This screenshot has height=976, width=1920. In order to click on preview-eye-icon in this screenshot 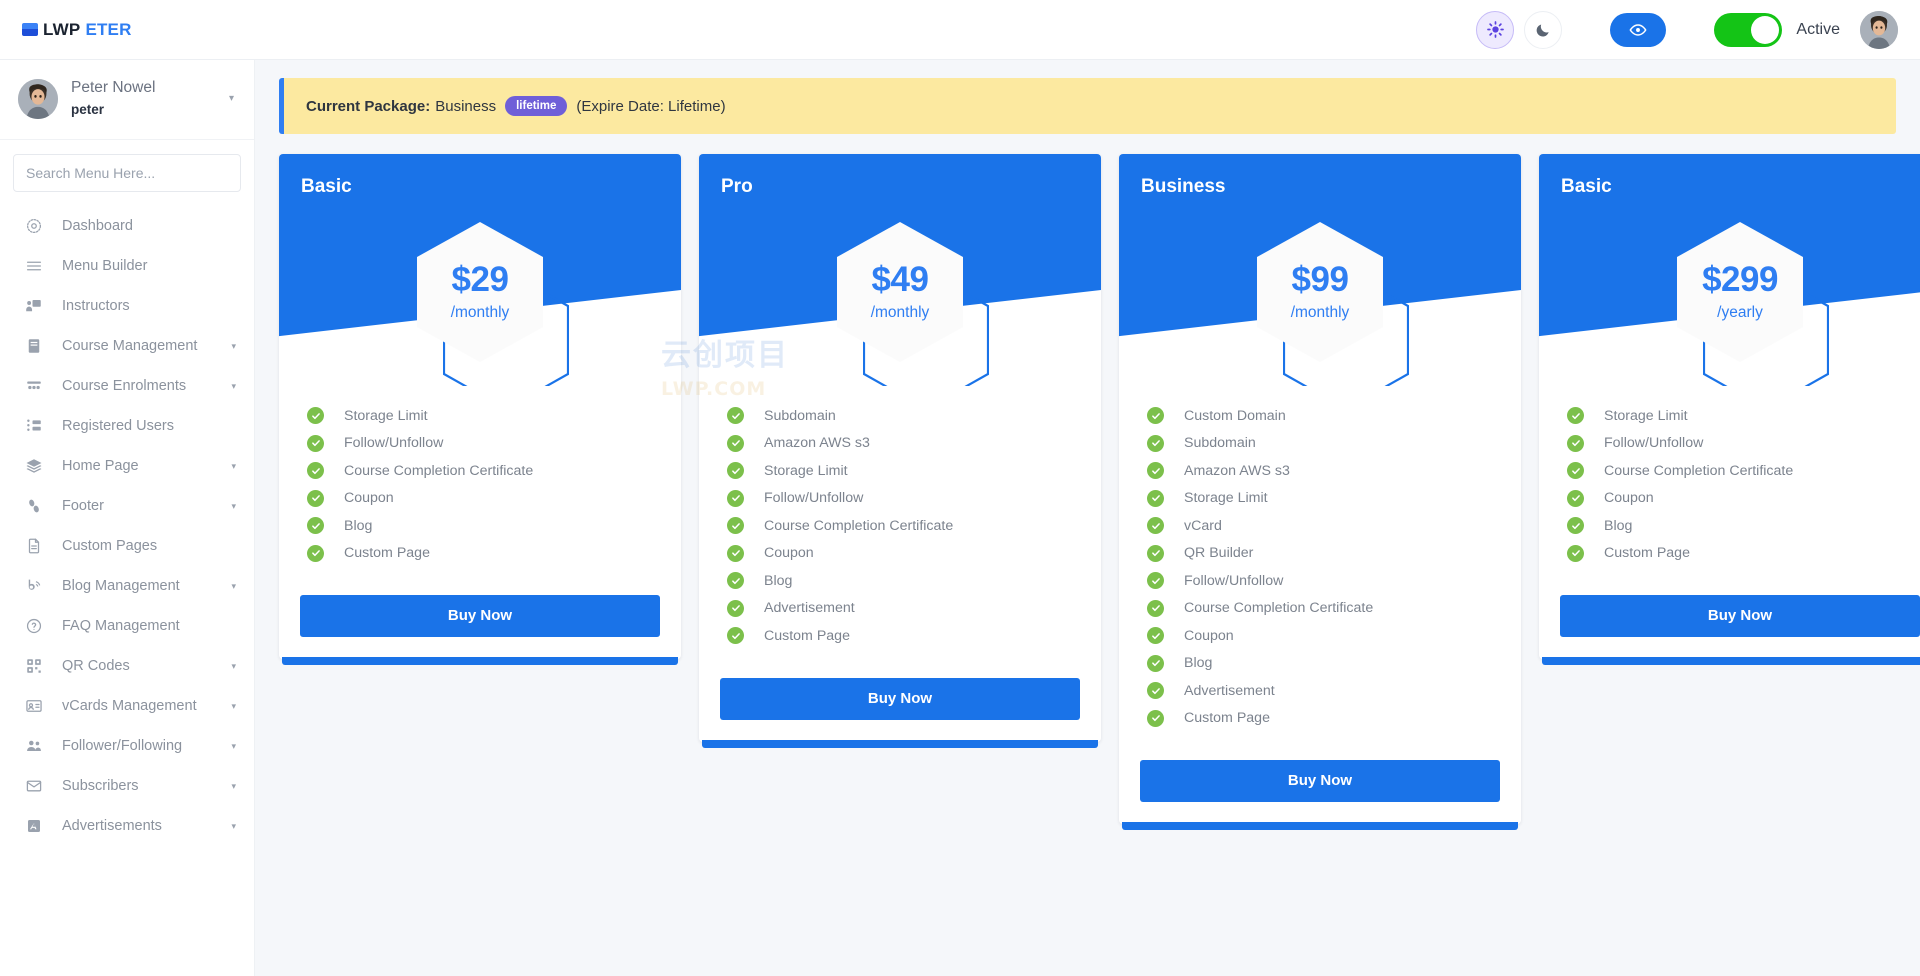, I will do `click(1638, 29)`.